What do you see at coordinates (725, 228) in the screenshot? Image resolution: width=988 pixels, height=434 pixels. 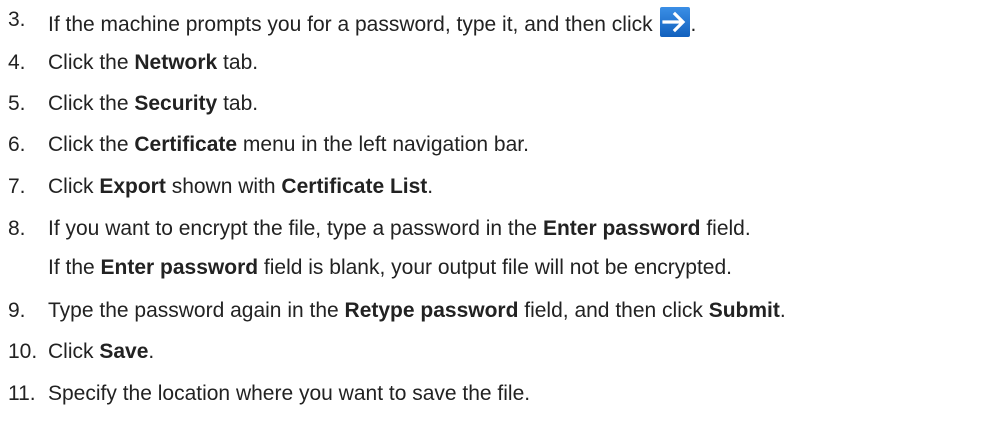 I see `step-text-part: field.` at bounding box center [725, 228].